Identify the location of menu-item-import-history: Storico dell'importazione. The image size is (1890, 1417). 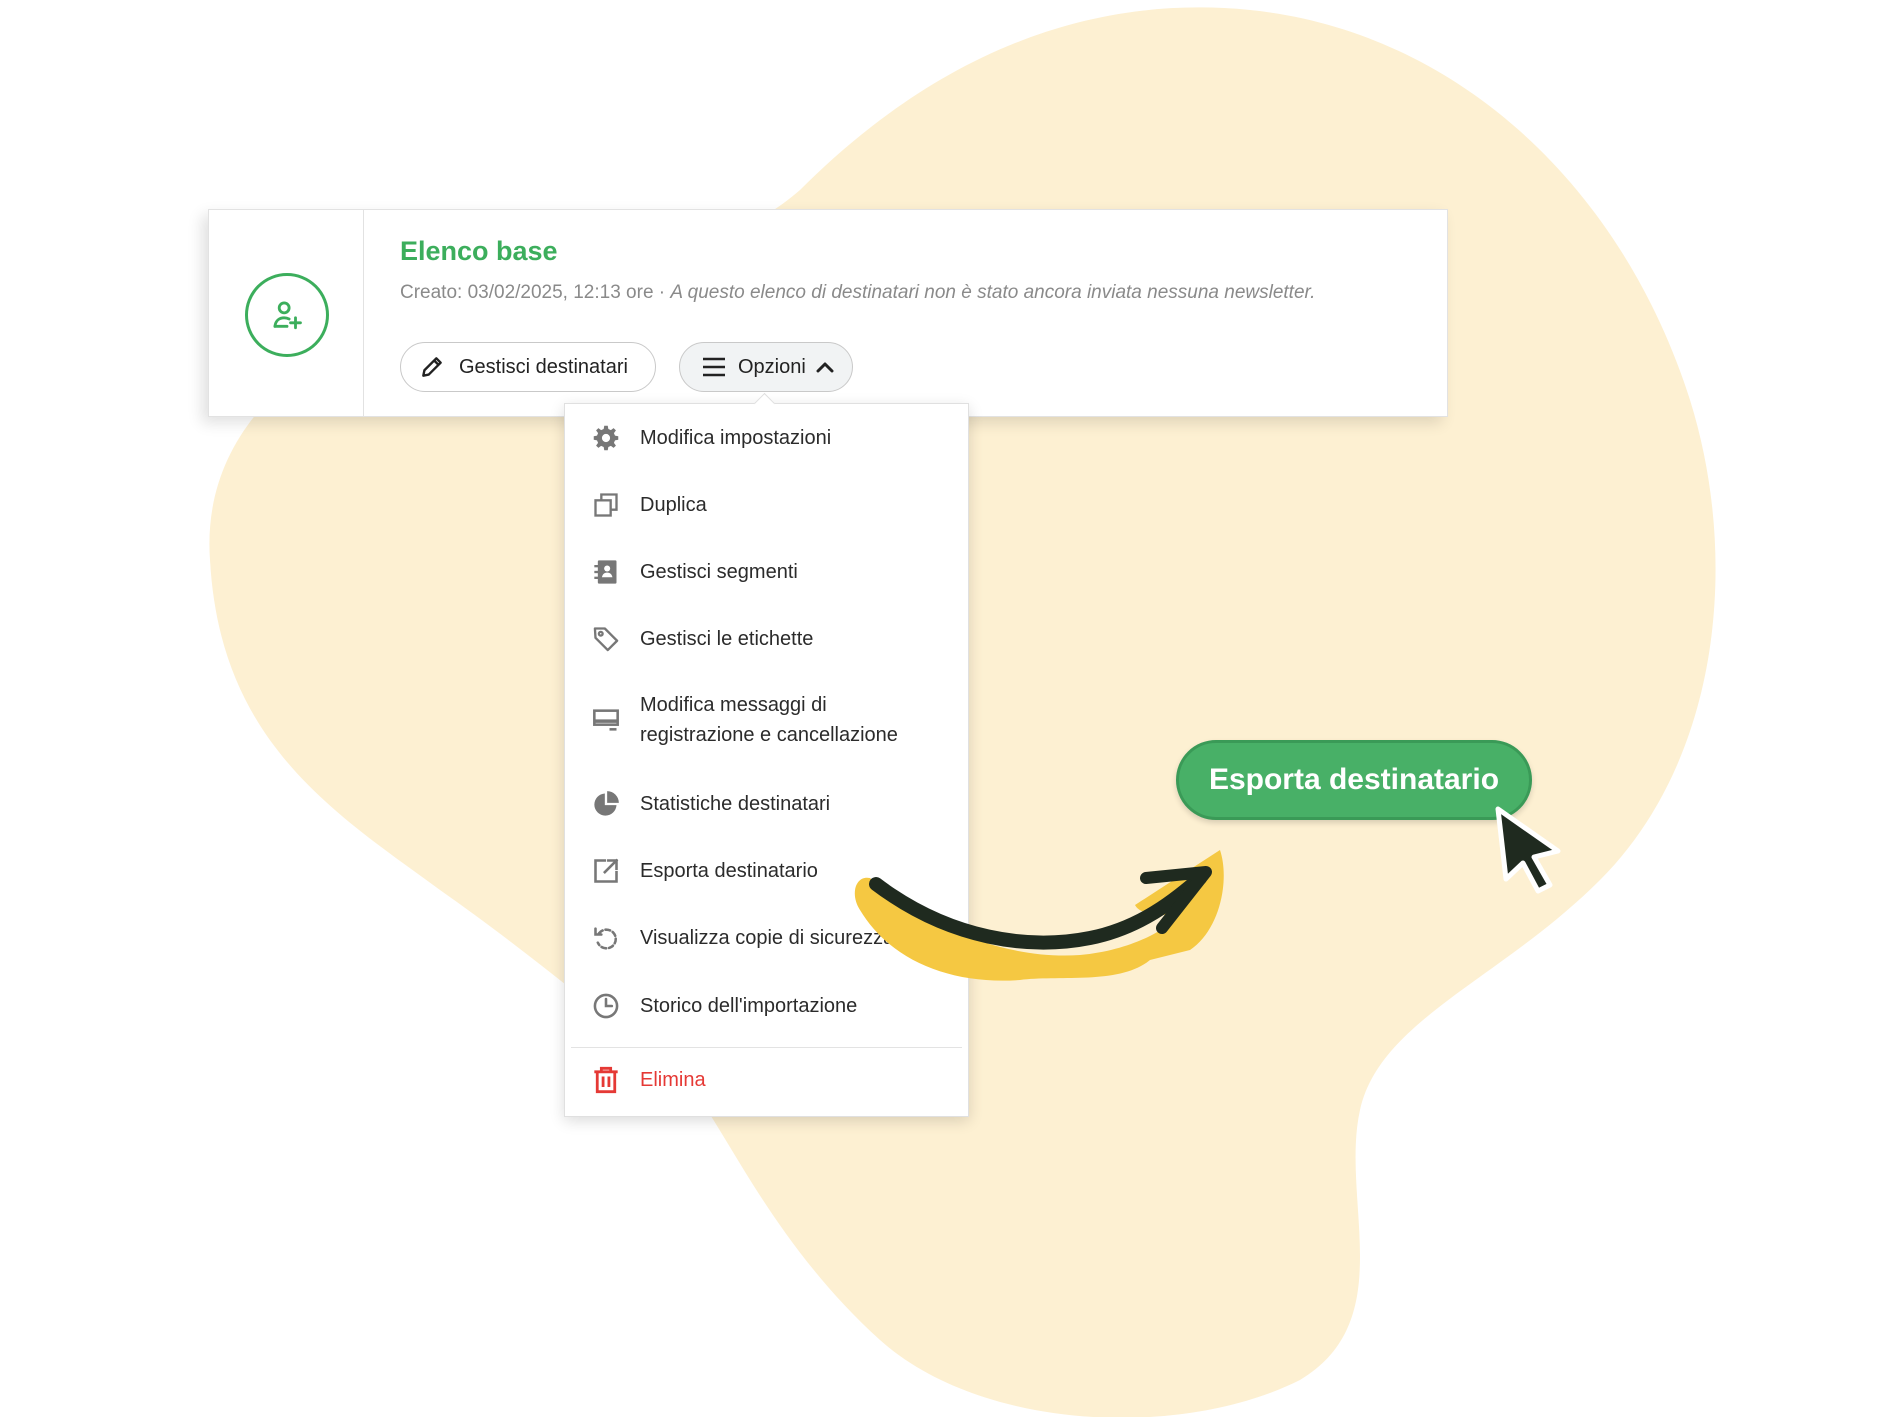
(766, 1006).